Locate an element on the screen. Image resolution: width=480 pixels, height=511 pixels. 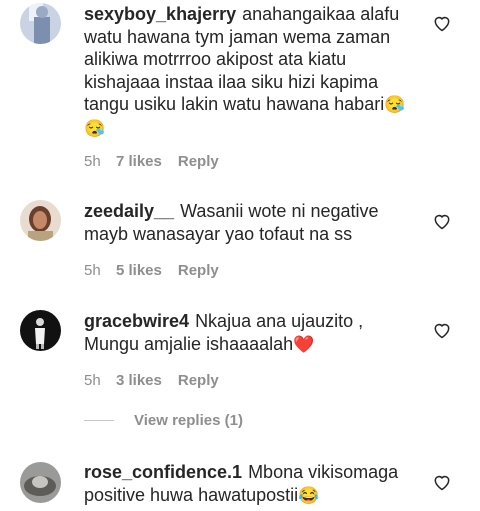
replies-divider is located at coordinates (99, 420).